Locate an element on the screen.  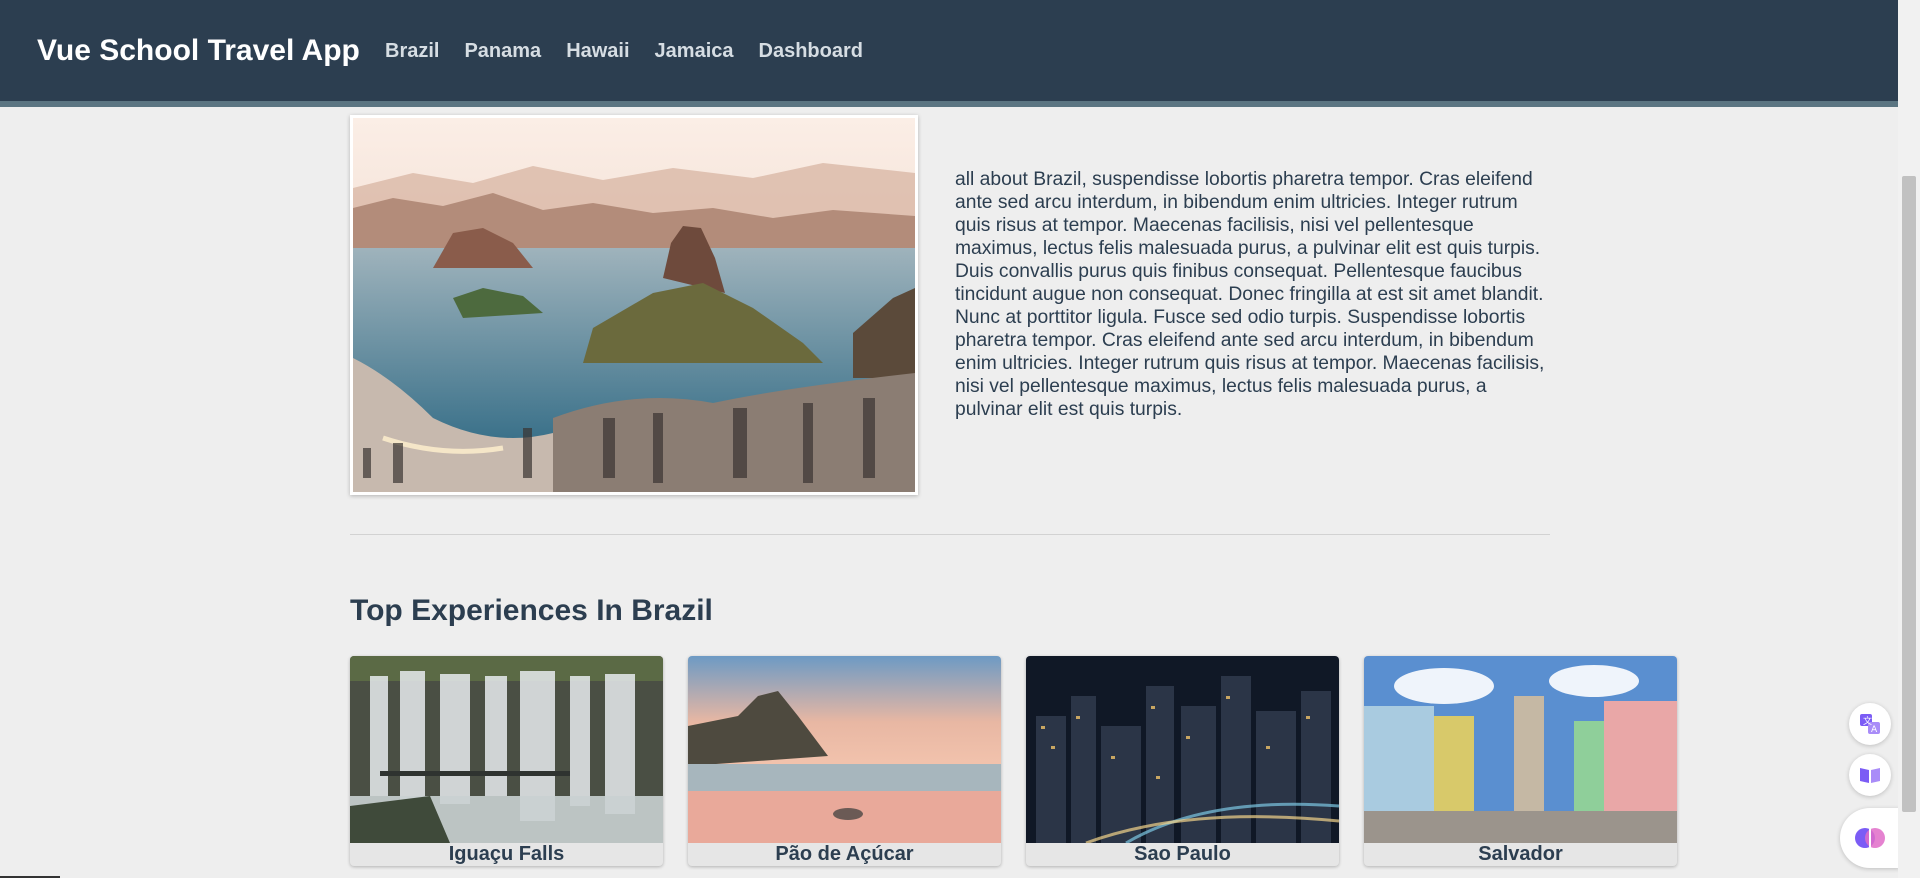
waterfall-photo is located at coordinates (506, 749).